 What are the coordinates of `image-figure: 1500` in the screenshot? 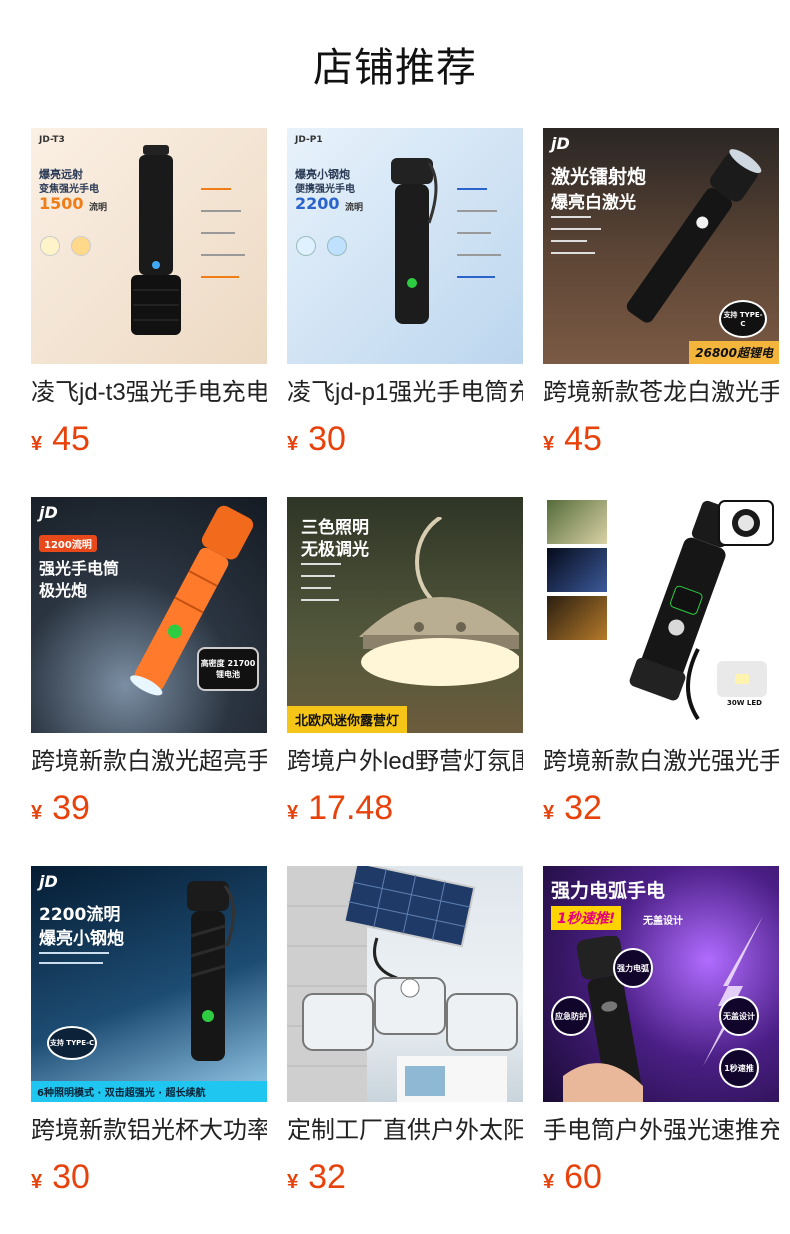 It's located at (61, 203).